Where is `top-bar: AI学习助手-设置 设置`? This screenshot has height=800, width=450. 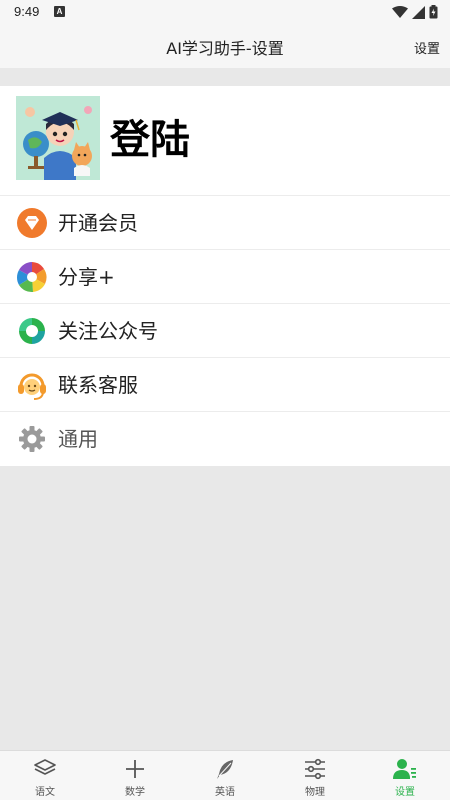
top-bar: AI学习助手-设置 设置 is located at coordinates (225, 46).